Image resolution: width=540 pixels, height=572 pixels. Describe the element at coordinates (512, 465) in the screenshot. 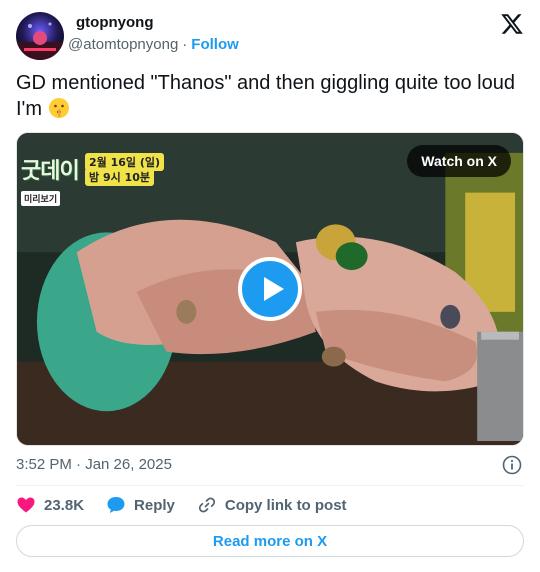

I see `info-icon` at that location.